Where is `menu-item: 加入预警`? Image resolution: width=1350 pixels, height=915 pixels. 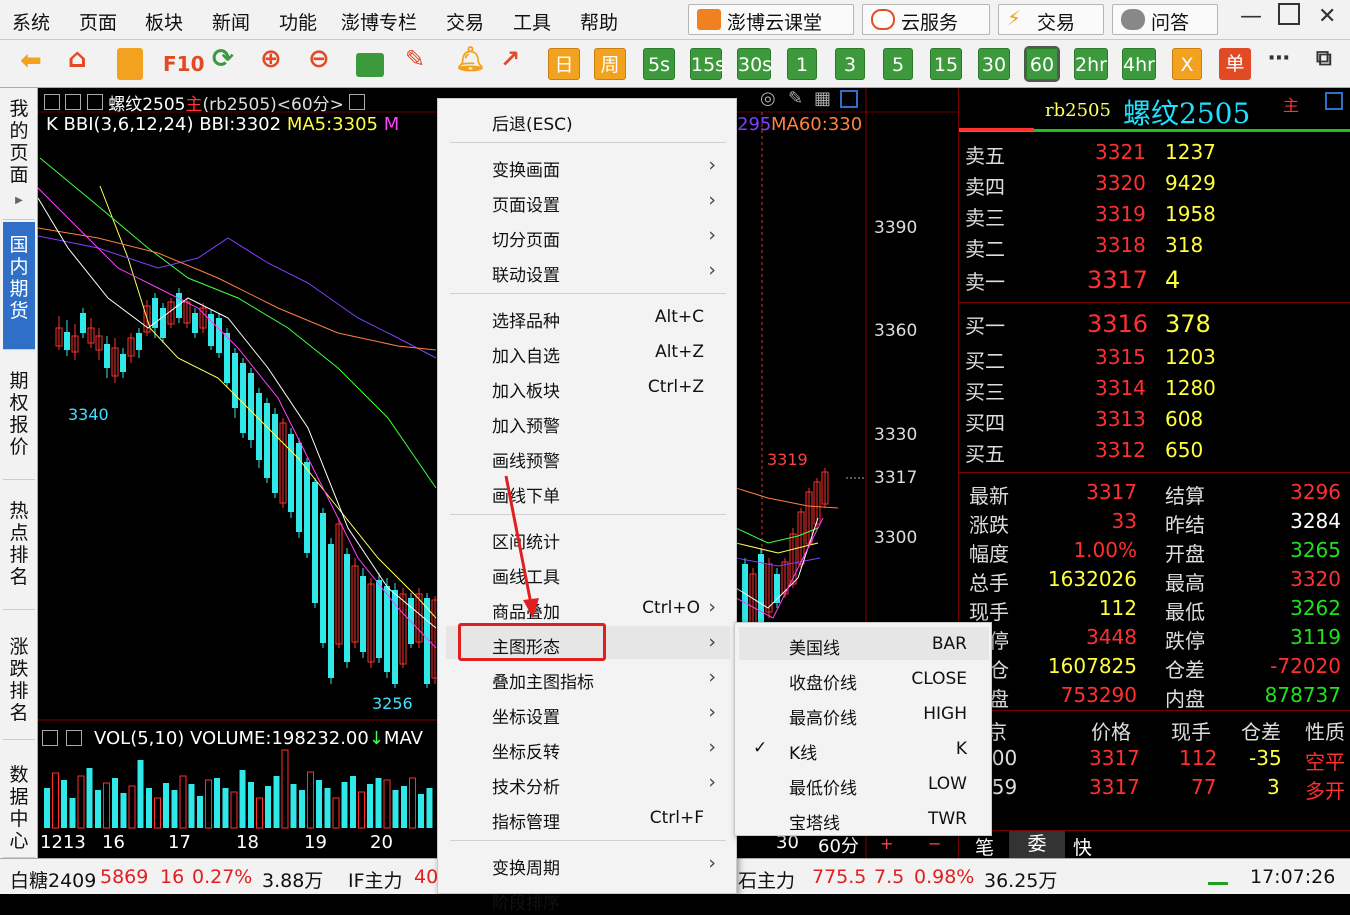 menu-item: 加入预警 is located at coordinates (588, 421).